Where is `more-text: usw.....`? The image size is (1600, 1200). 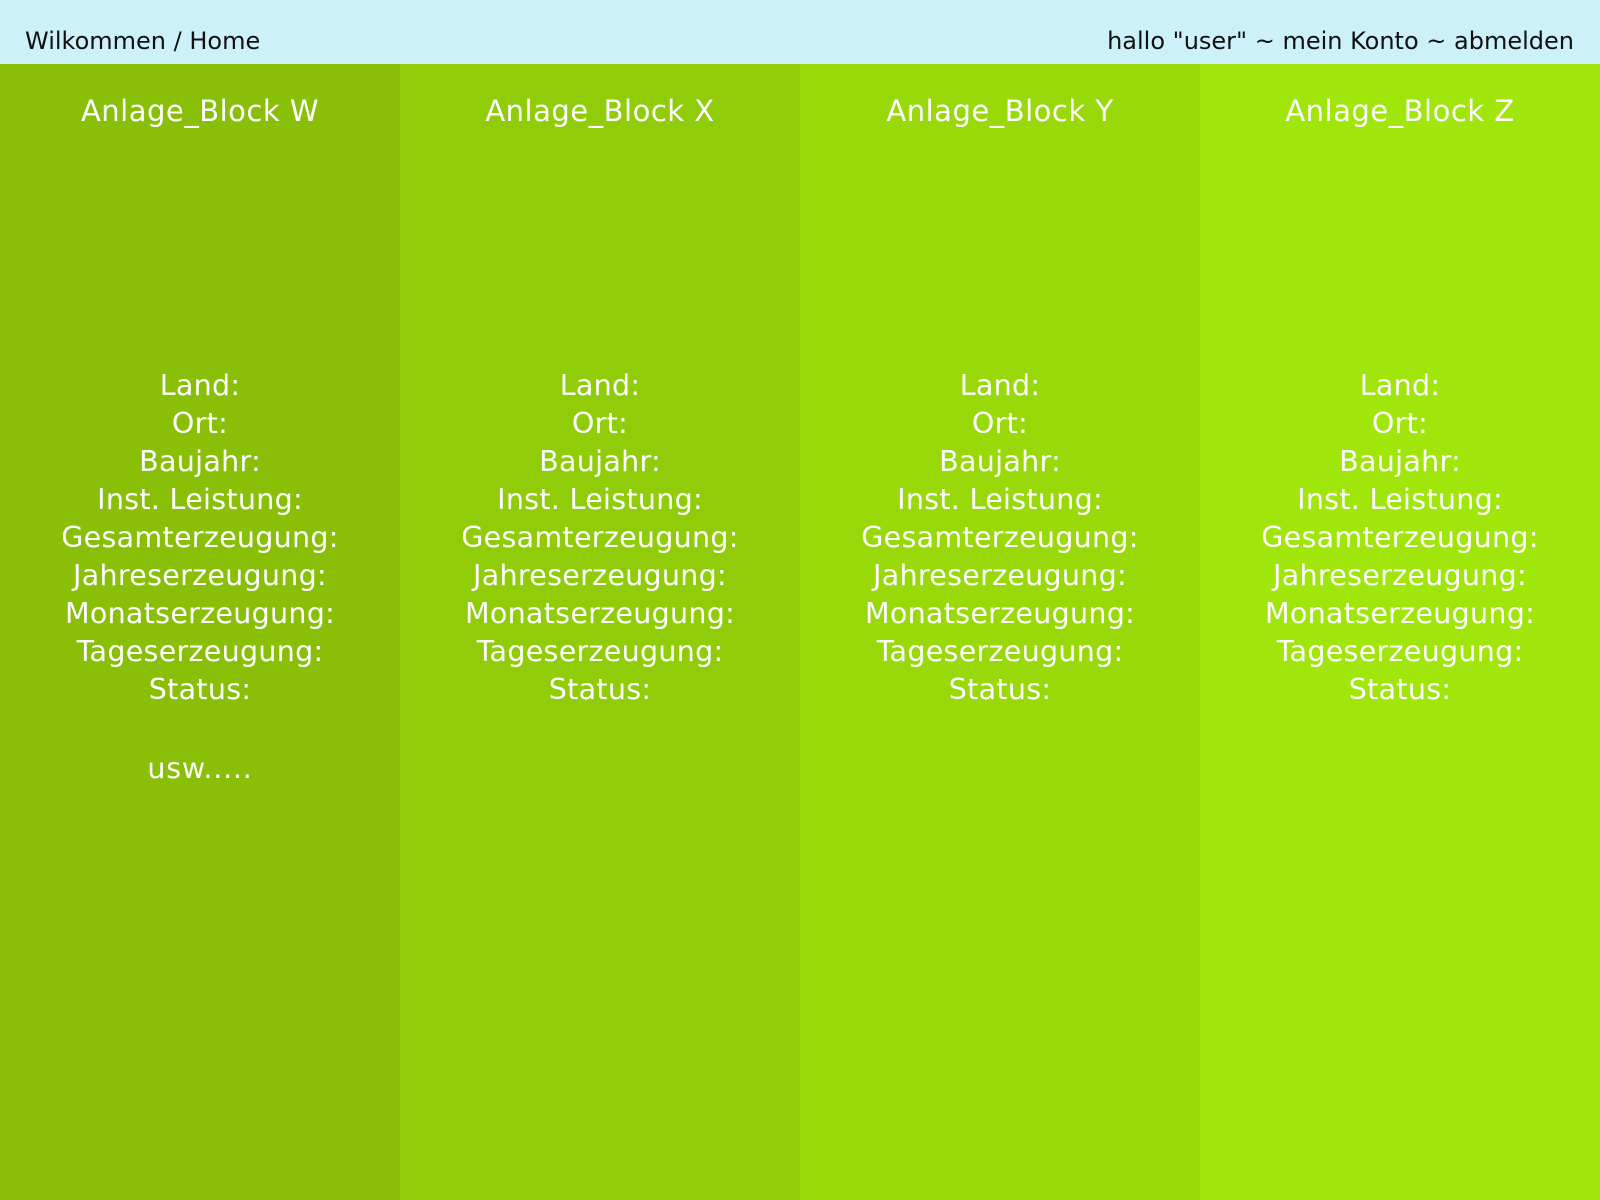
more-text: usw..... is located at coordinates (200, 768).